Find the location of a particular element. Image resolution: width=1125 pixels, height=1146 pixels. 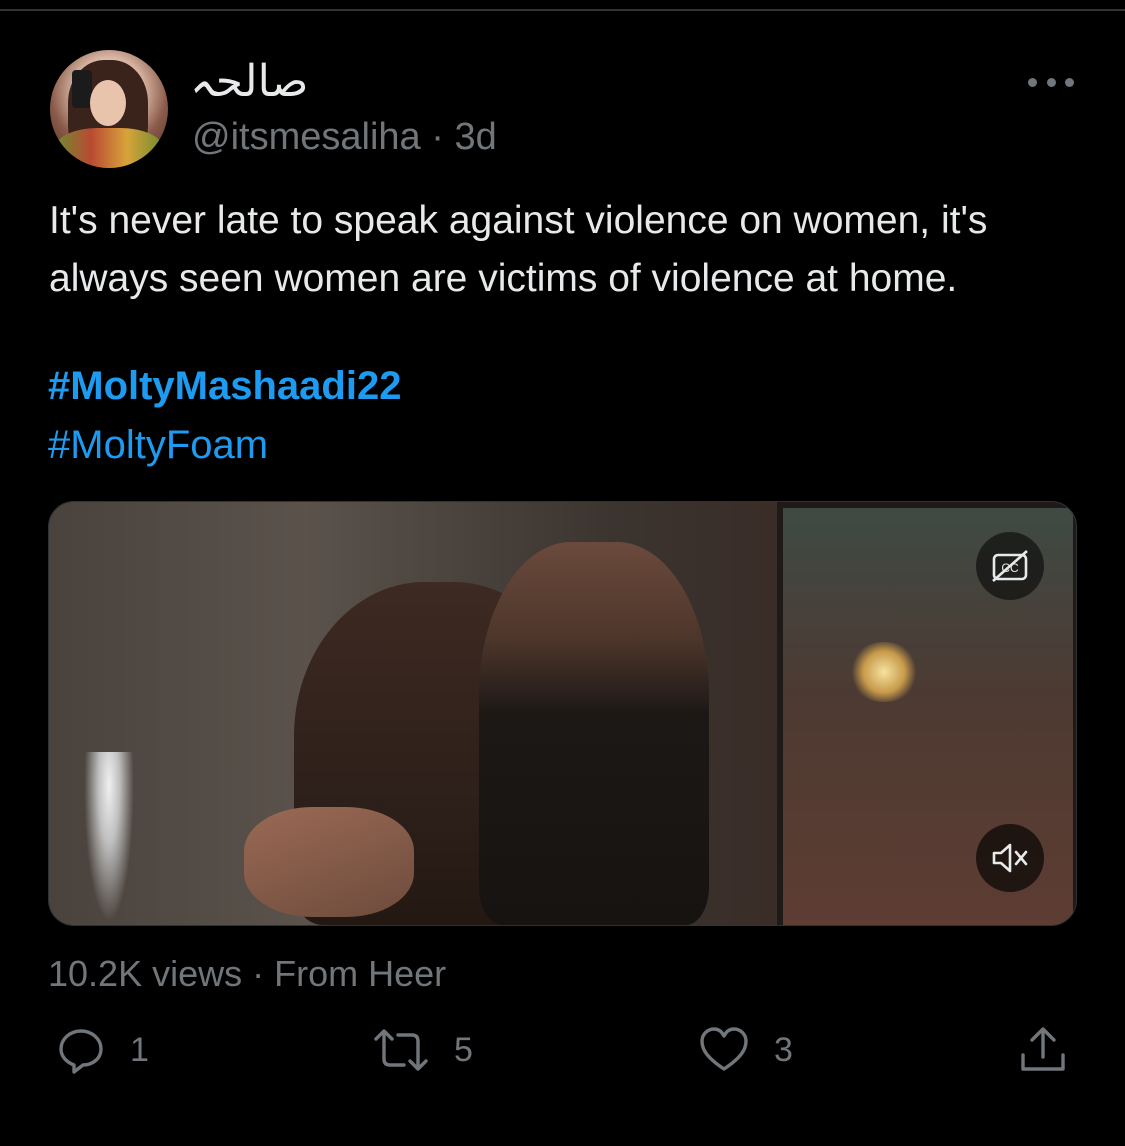

top-divider is located at coordinates (562, 10).